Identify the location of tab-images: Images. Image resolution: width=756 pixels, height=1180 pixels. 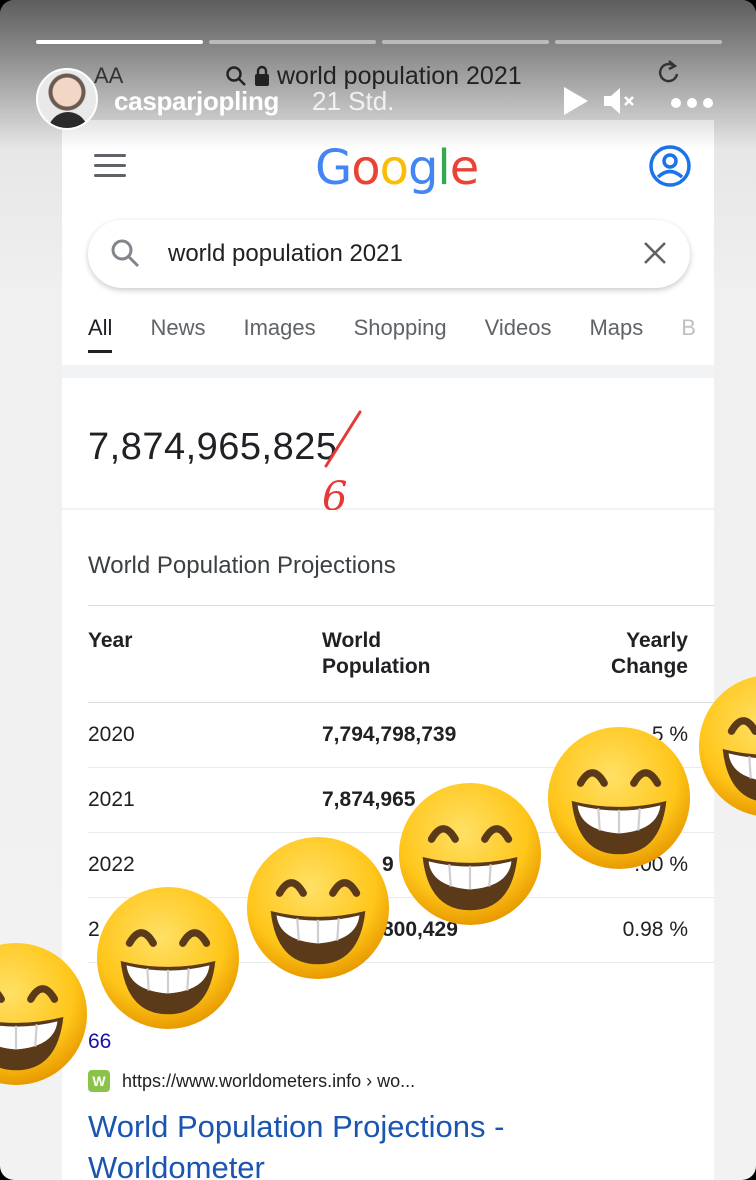
(279, 327).